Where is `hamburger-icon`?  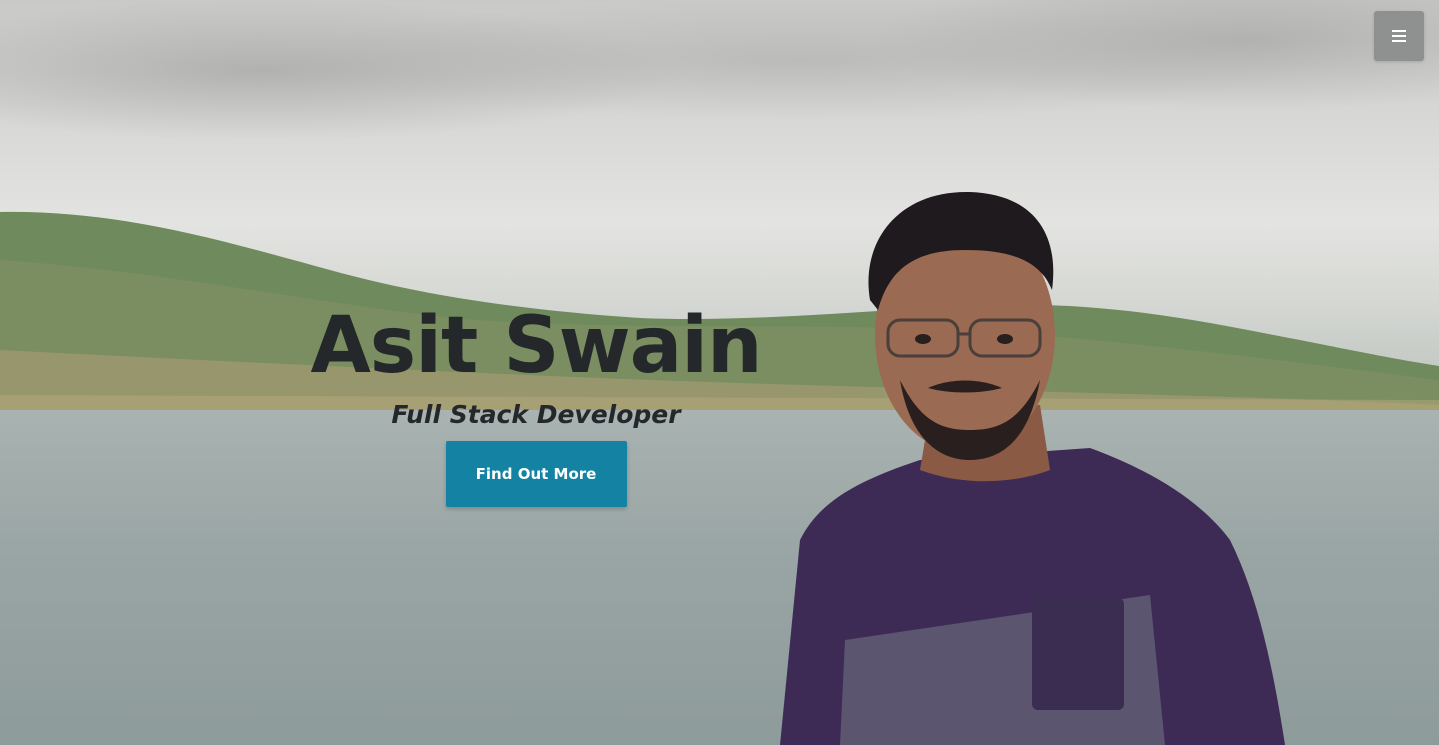 hamburger-icon is located at coordinates (1399, 36).